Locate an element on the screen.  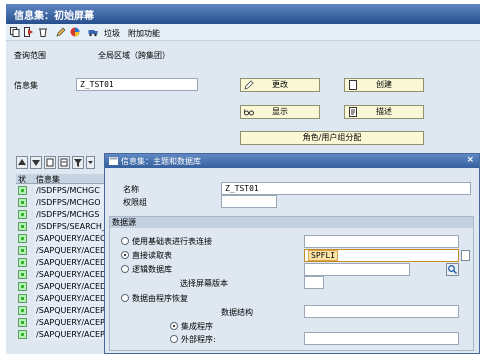
list-item: /ISDFPS/MCHGO is located at coordinates (61, 202).